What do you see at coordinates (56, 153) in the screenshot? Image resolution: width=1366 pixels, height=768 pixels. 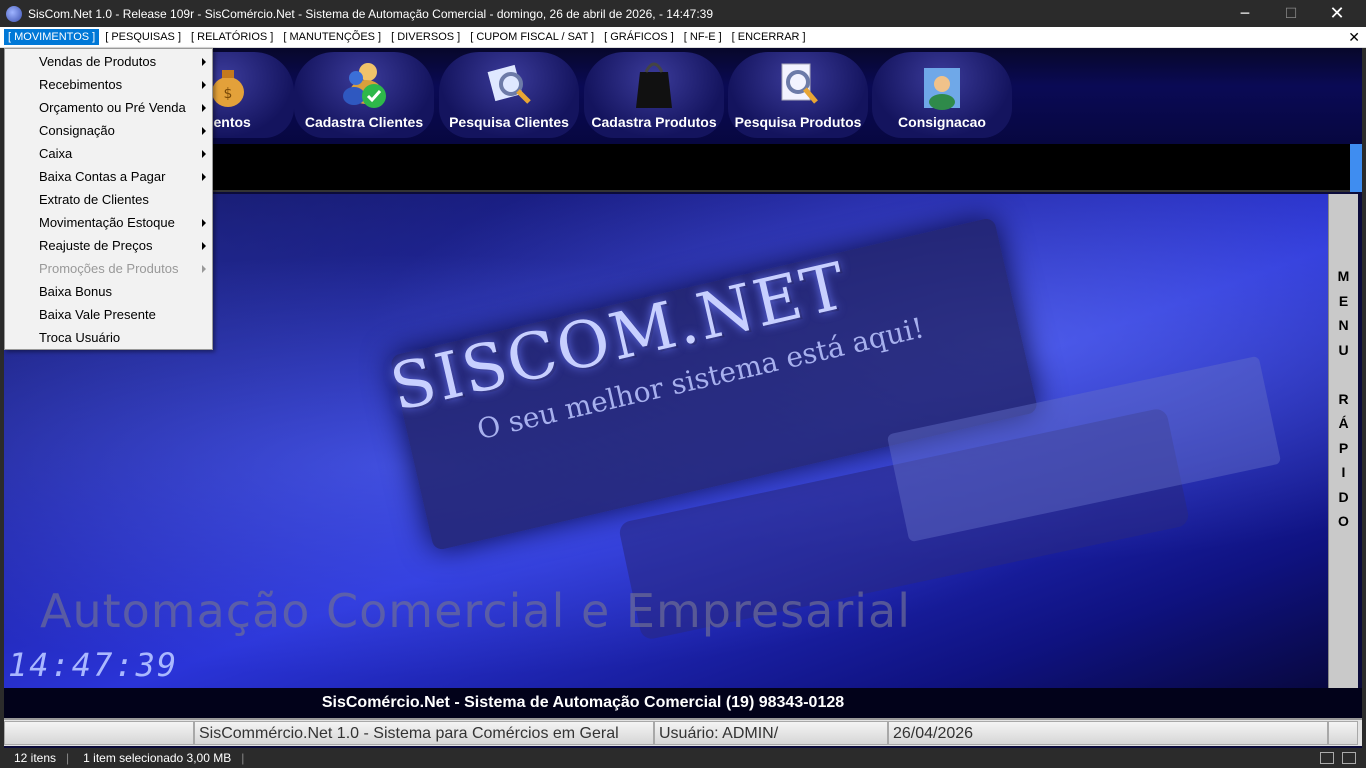 I see `menu-item-label: Caixa` at bounding box center [56, 153].